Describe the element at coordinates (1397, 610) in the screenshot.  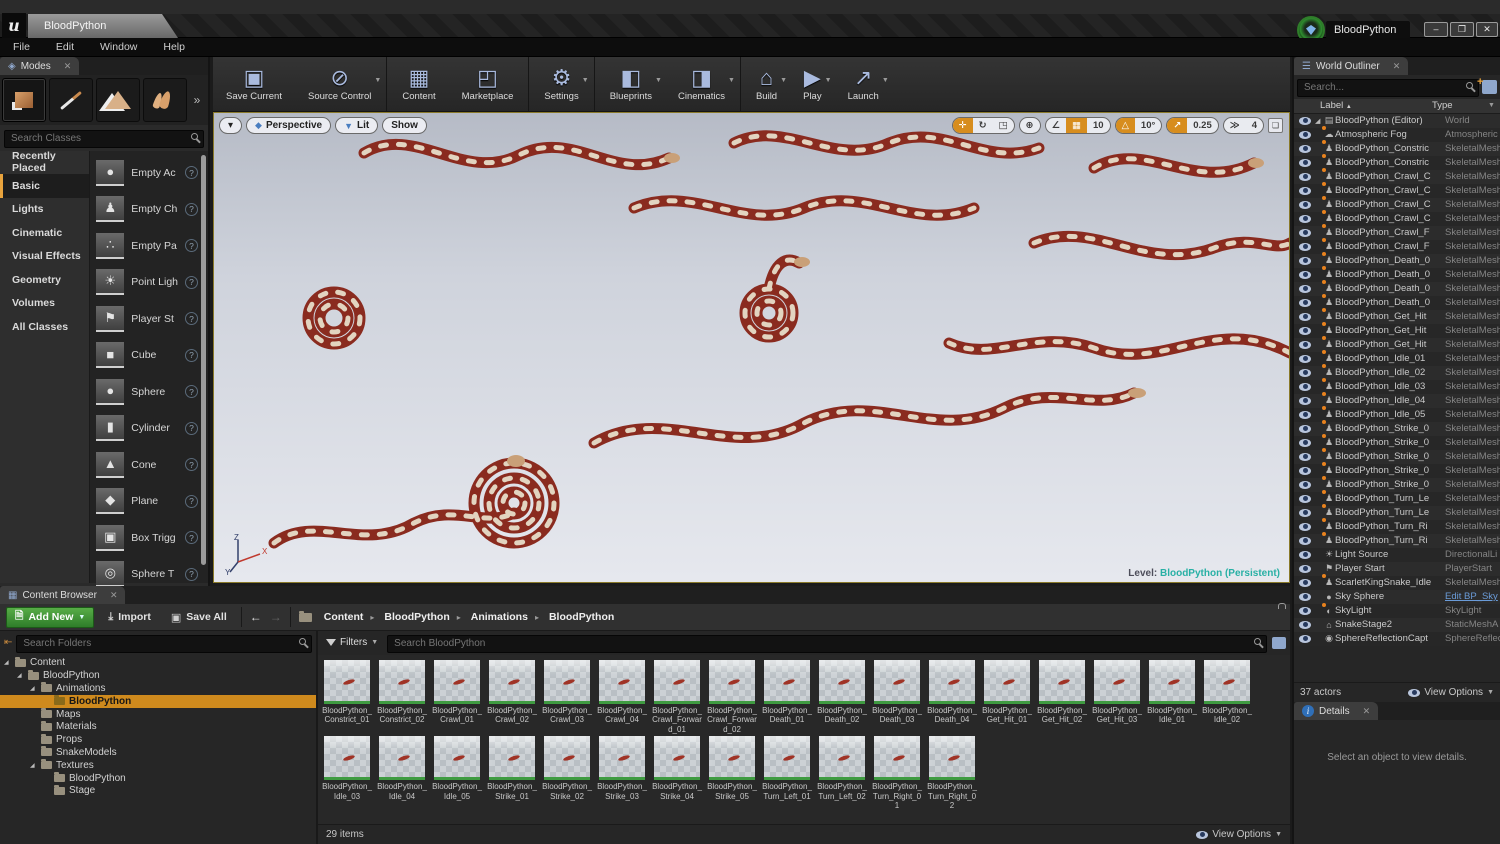
I see `outliner-row: ◢ ◐ SkyLight SkyLight` at that location.